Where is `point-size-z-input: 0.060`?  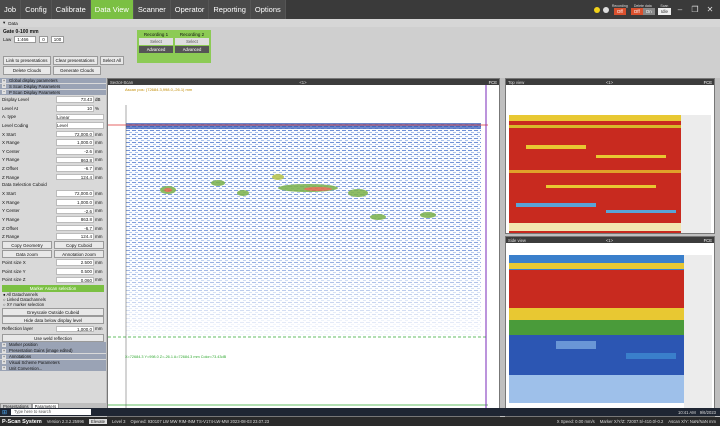
point-size-z-input: 0.060 is located at coordinates (75, 280).